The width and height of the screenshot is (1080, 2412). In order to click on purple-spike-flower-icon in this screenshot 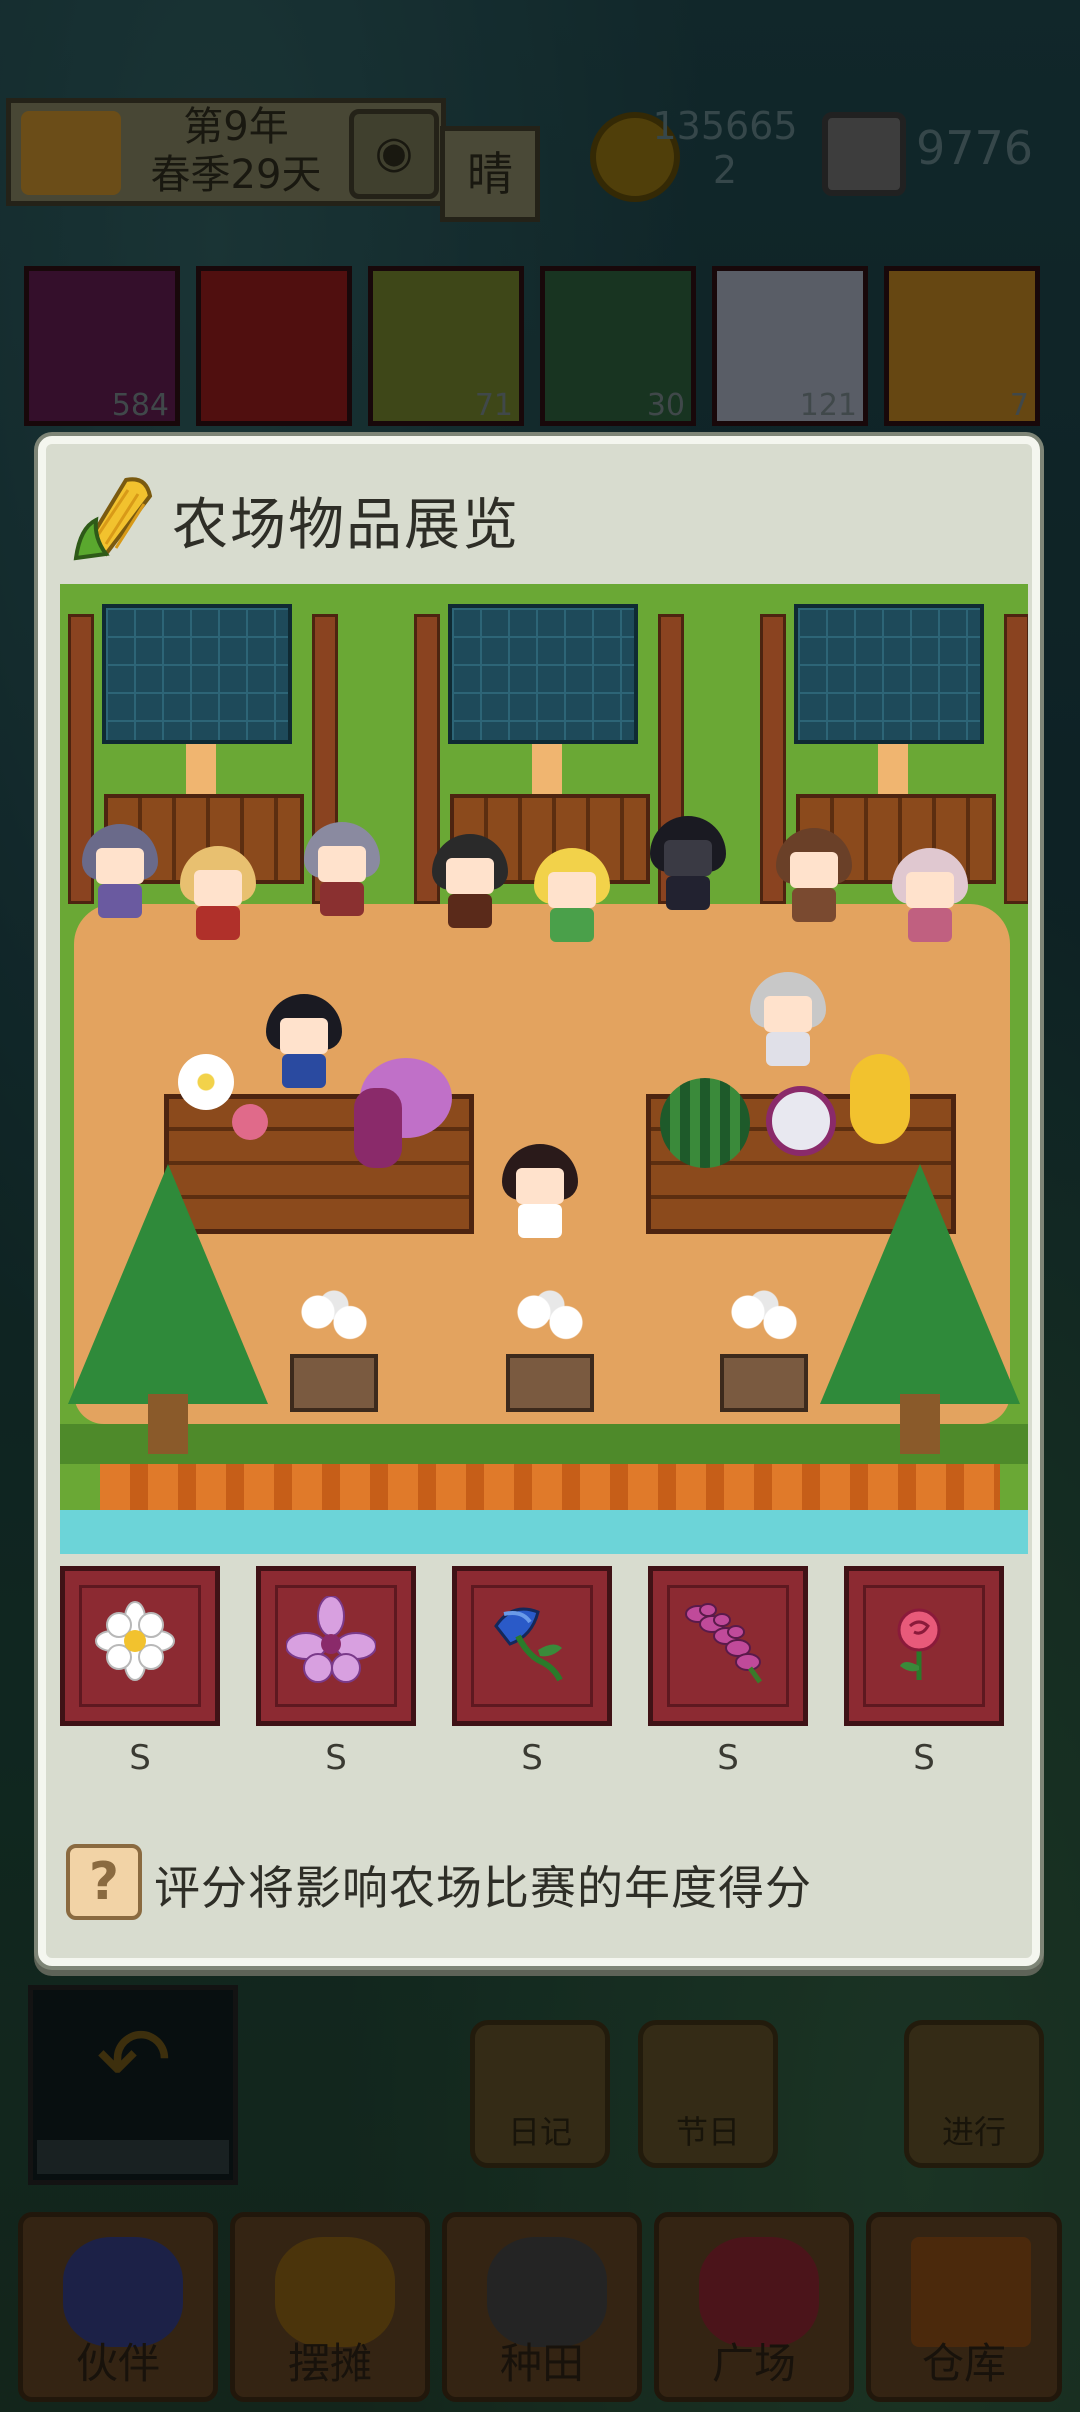, I will do `click(724, 1643)`.